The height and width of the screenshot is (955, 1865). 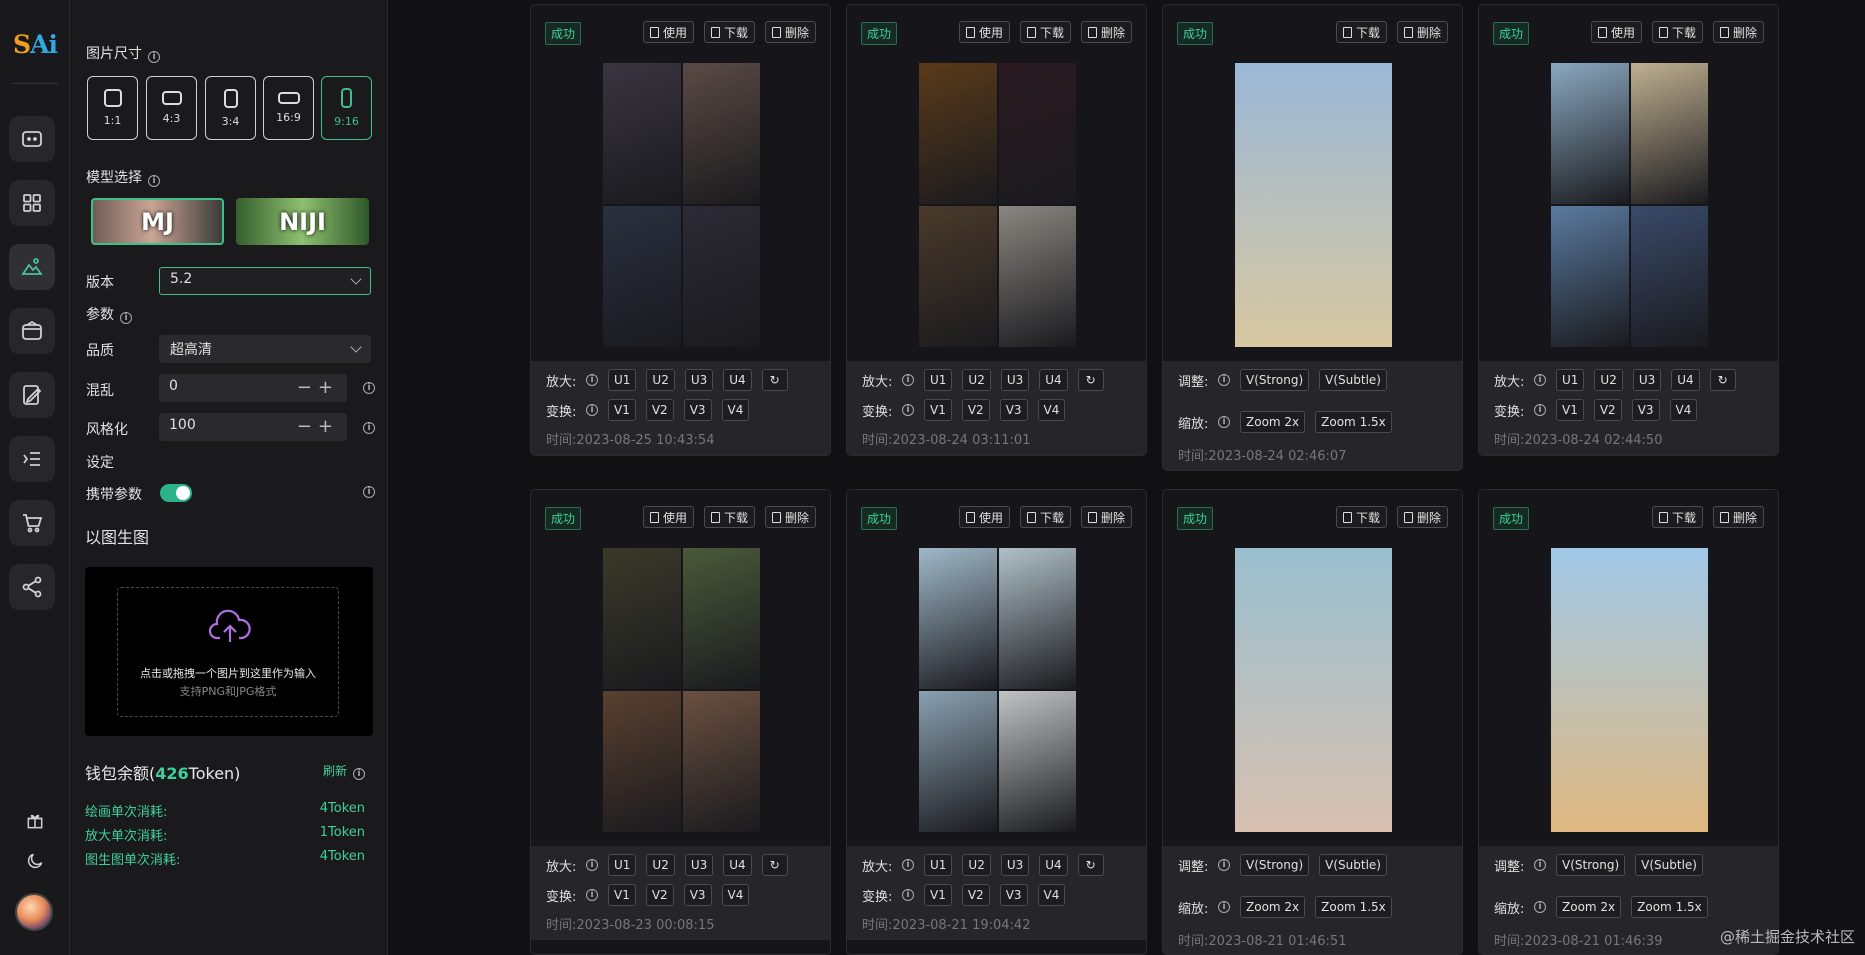 I want to click on user-avatar, so click(x=34, y=912).